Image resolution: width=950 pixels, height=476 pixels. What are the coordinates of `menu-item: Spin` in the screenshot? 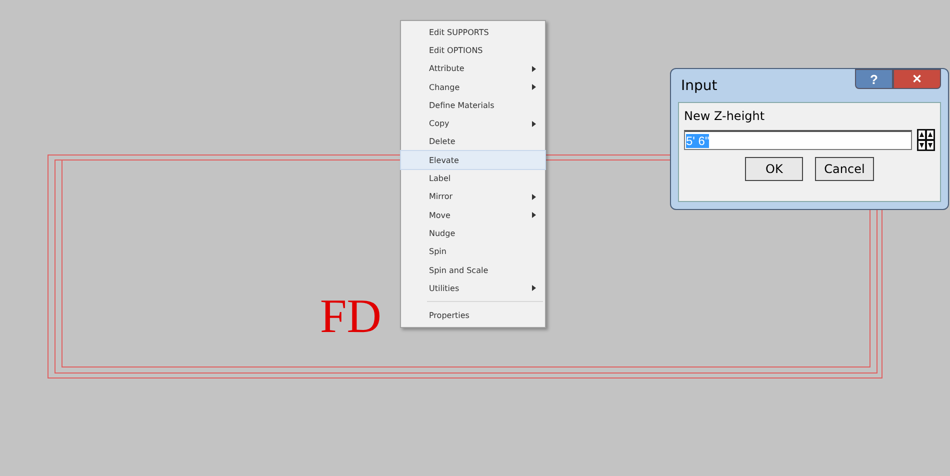 It's located at (473, 251).